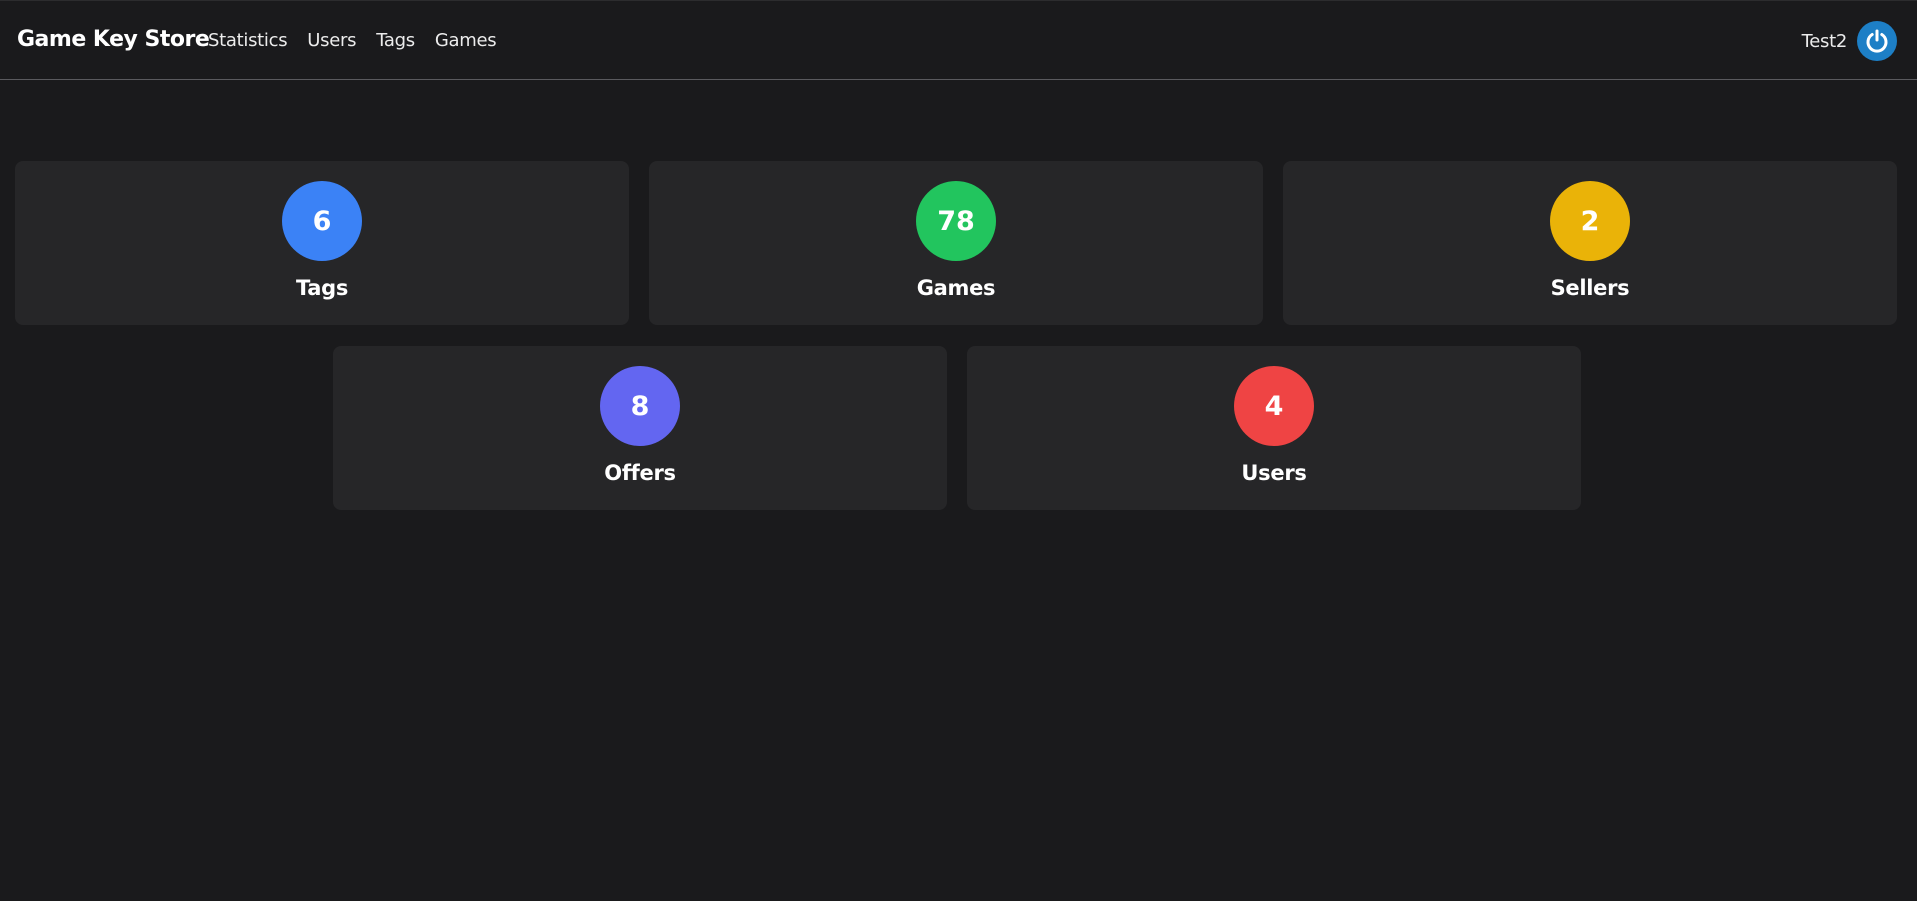 This screenshot has height=901, width=1917. Describe the element at coordinates (640, 406) in the screenshot. I see `stat-value-badge: 8` at that location.